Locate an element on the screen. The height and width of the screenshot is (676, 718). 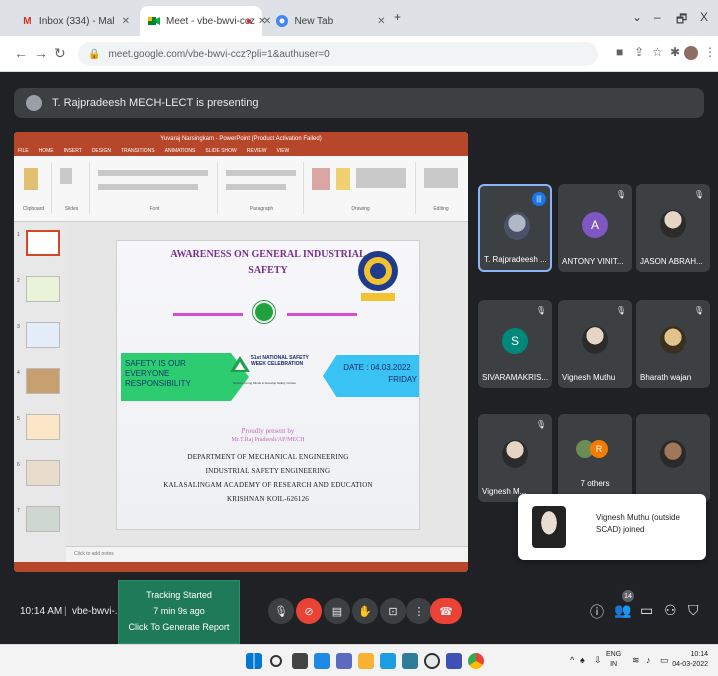
participant-avatar: A is located at coordinates (595, 225).